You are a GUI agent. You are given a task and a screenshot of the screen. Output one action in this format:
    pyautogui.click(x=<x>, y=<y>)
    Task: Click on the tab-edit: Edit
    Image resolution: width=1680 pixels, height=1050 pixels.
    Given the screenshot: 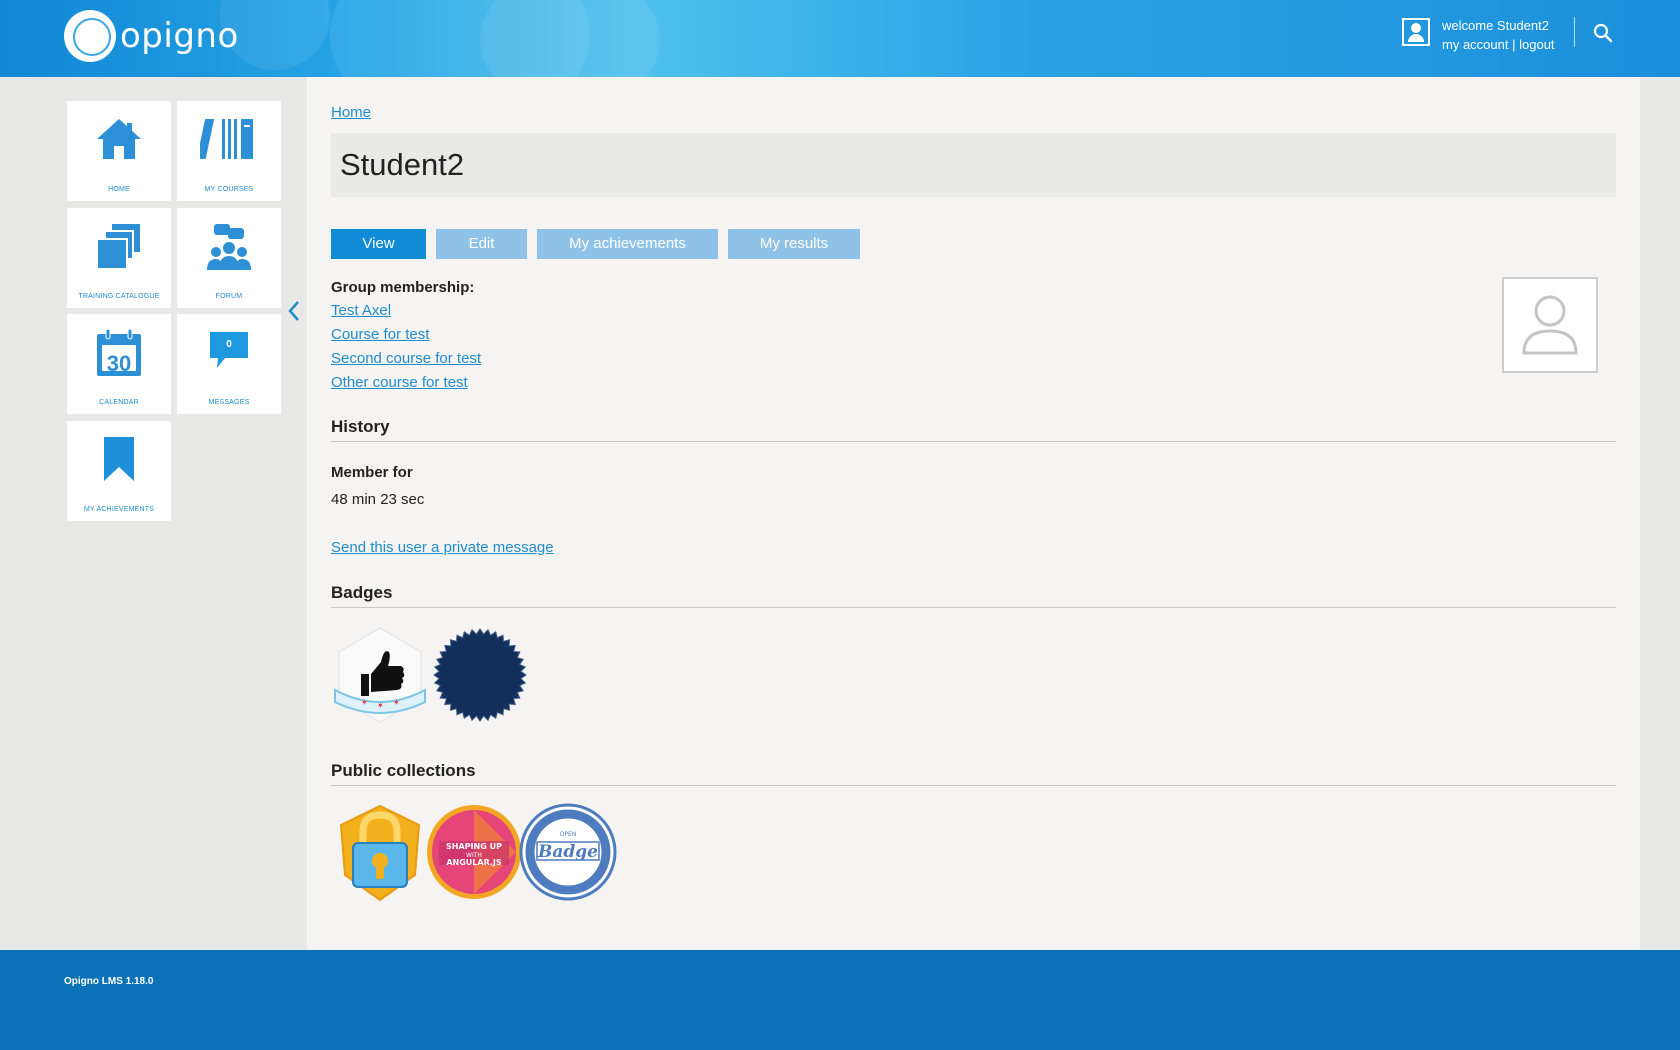 What is the action you would take?
    pyautogui.click(x=481, y=244)
    